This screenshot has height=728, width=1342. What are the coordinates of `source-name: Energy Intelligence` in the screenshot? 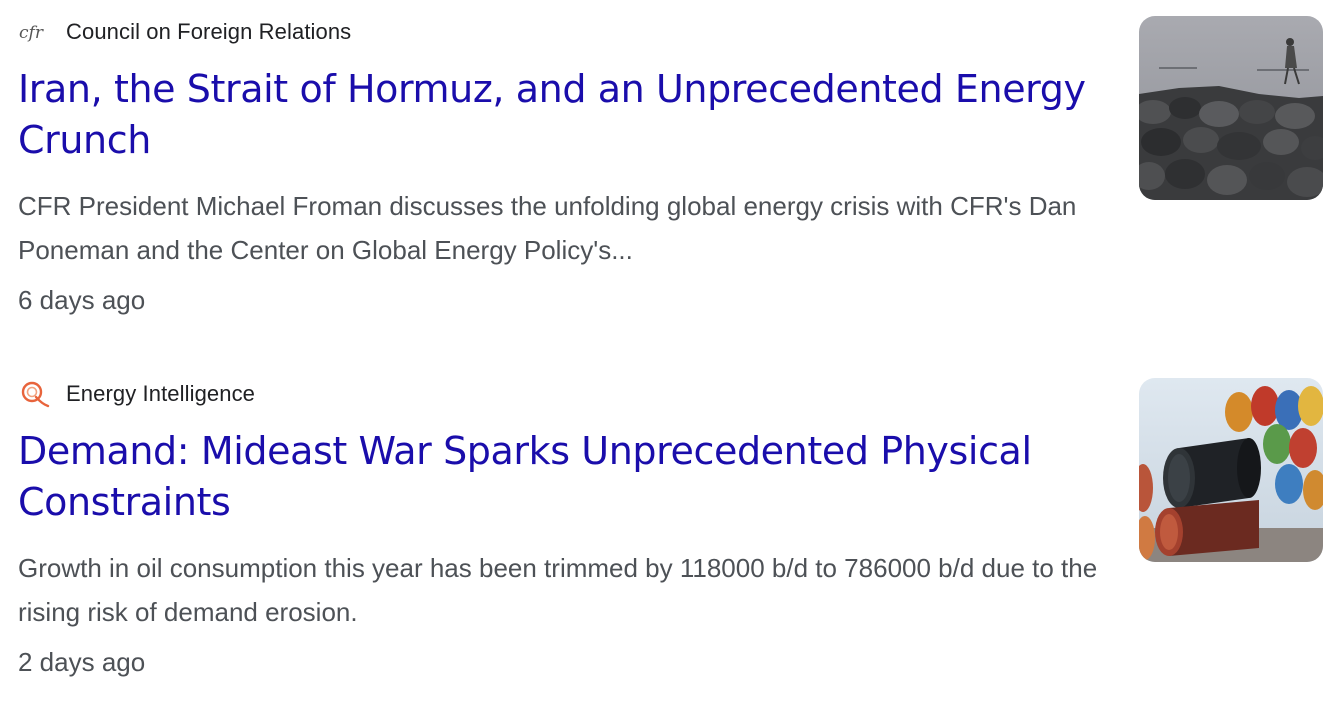 It's located at (161, 393).